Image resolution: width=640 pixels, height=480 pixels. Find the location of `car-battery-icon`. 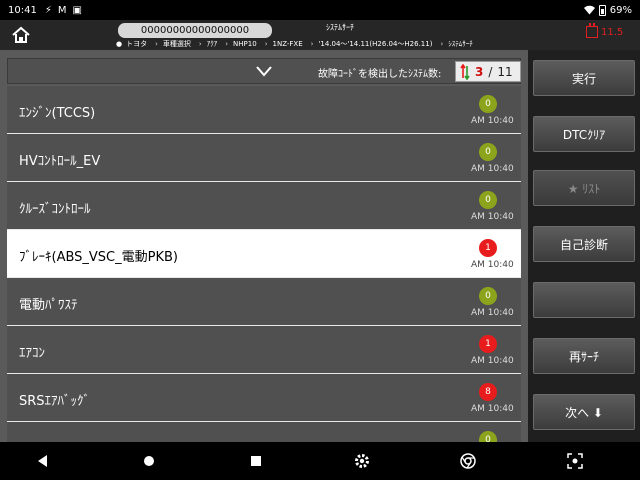

car-battery-icon is located at coordinates (592, 30).